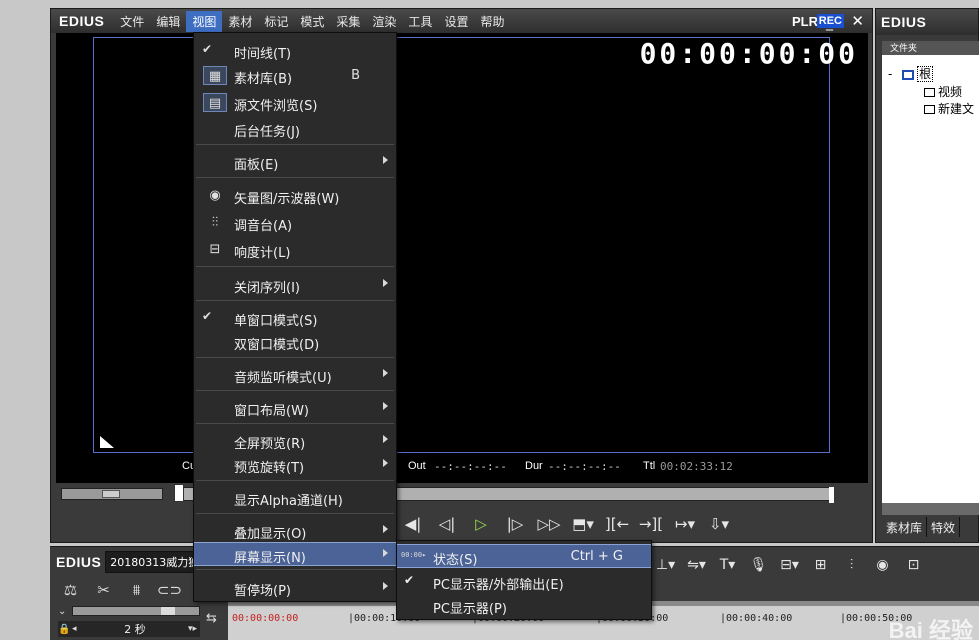 The image size is (979, 640). I want to click on menu-item-single-window: ✔ 单窗口模式(S), so click(295, 318).